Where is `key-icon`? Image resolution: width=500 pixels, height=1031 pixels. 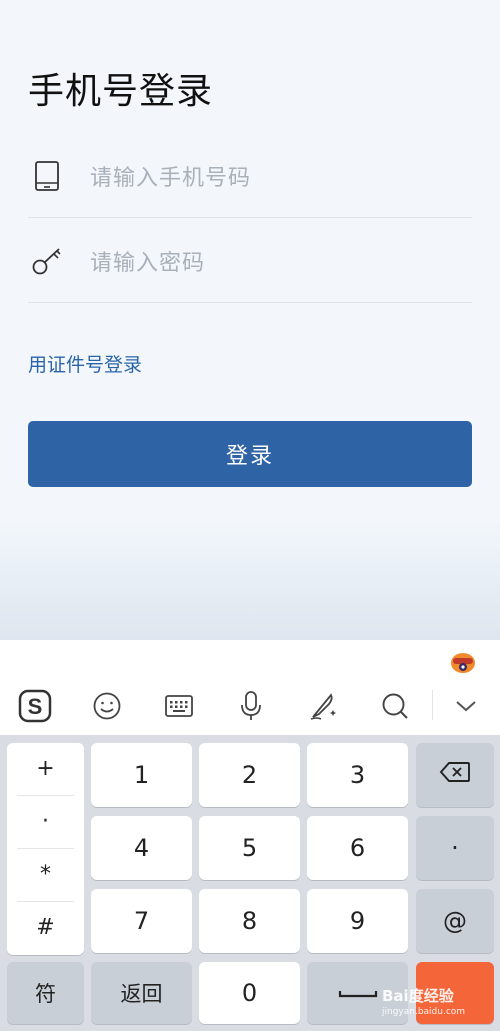 key-icon is located at coordinates (47, 261).